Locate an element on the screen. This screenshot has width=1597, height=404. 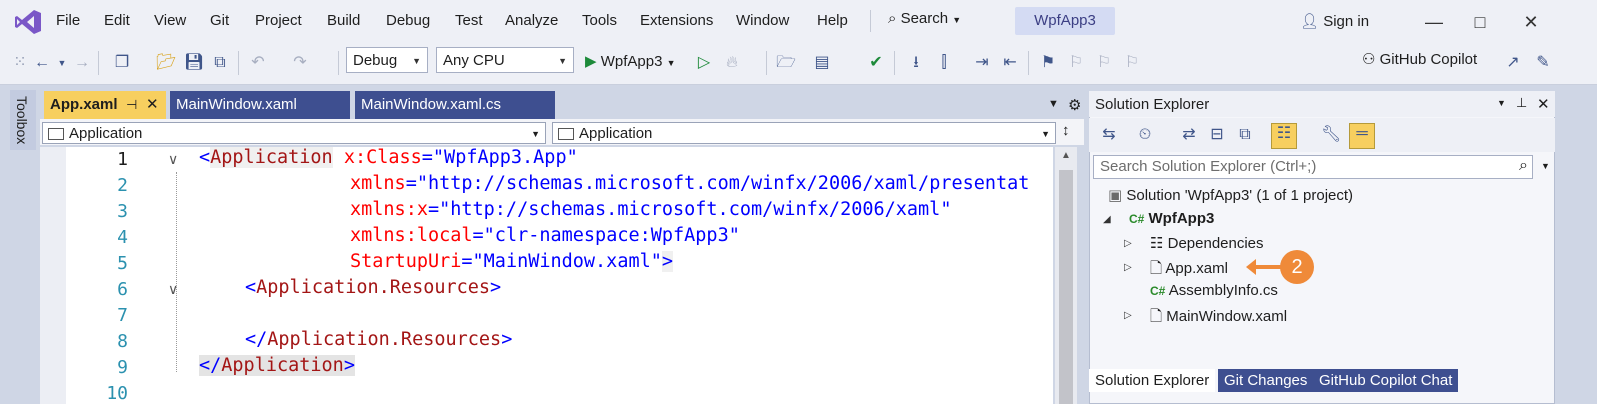
minimize-icon: — is located at coordinates (1434, 22).